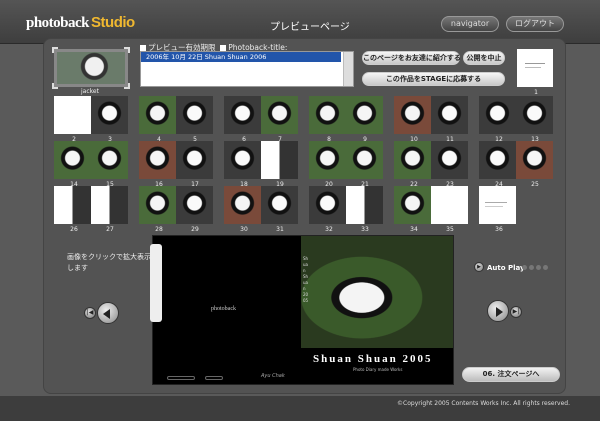  I want to click on title-textarea: 2006年 10月 22日 Shuan Shuan 2006, so click(247, 69).